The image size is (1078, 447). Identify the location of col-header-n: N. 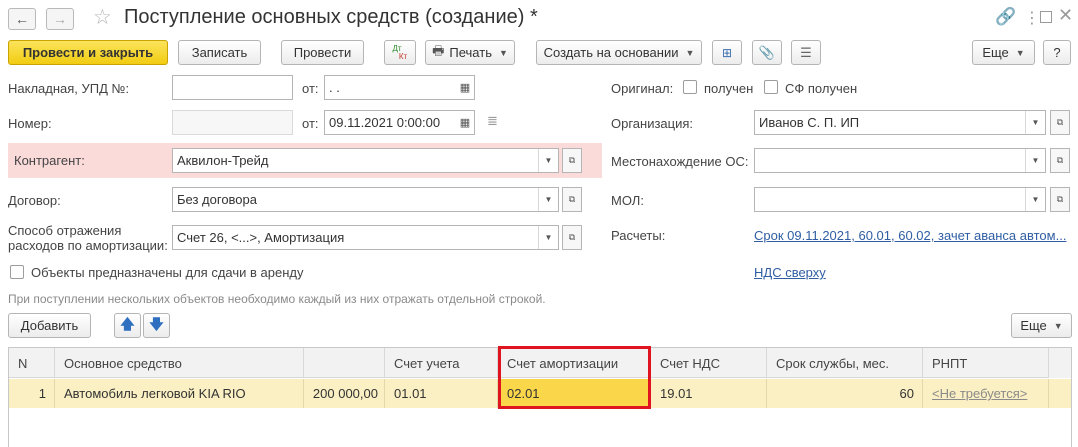
(32, 363).